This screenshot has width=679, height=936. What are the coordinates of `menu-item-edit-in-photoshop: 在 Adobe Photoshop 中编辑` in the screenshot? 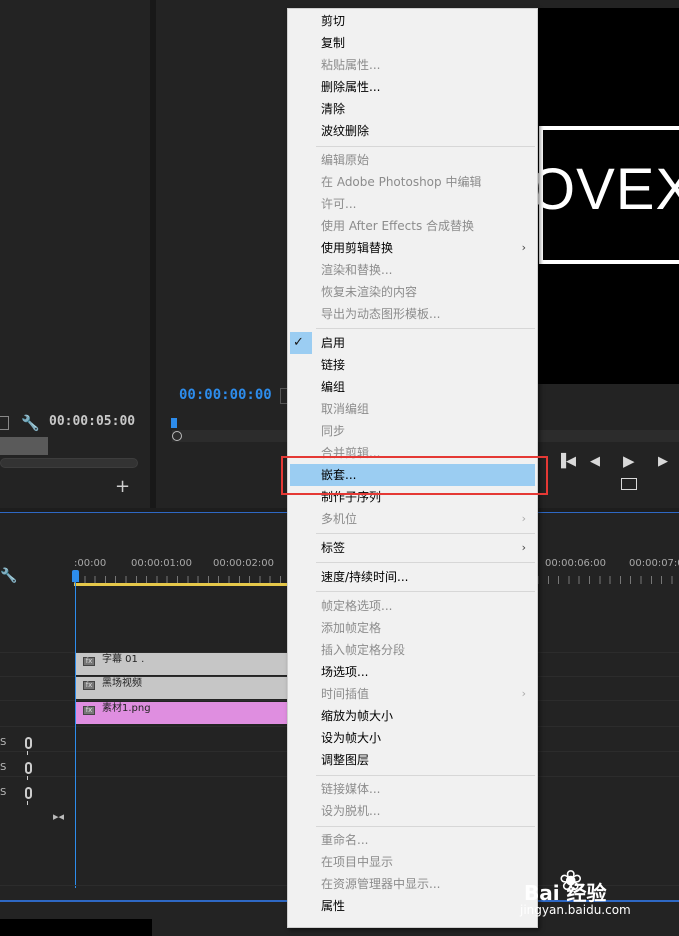 It's located at (412, 182).